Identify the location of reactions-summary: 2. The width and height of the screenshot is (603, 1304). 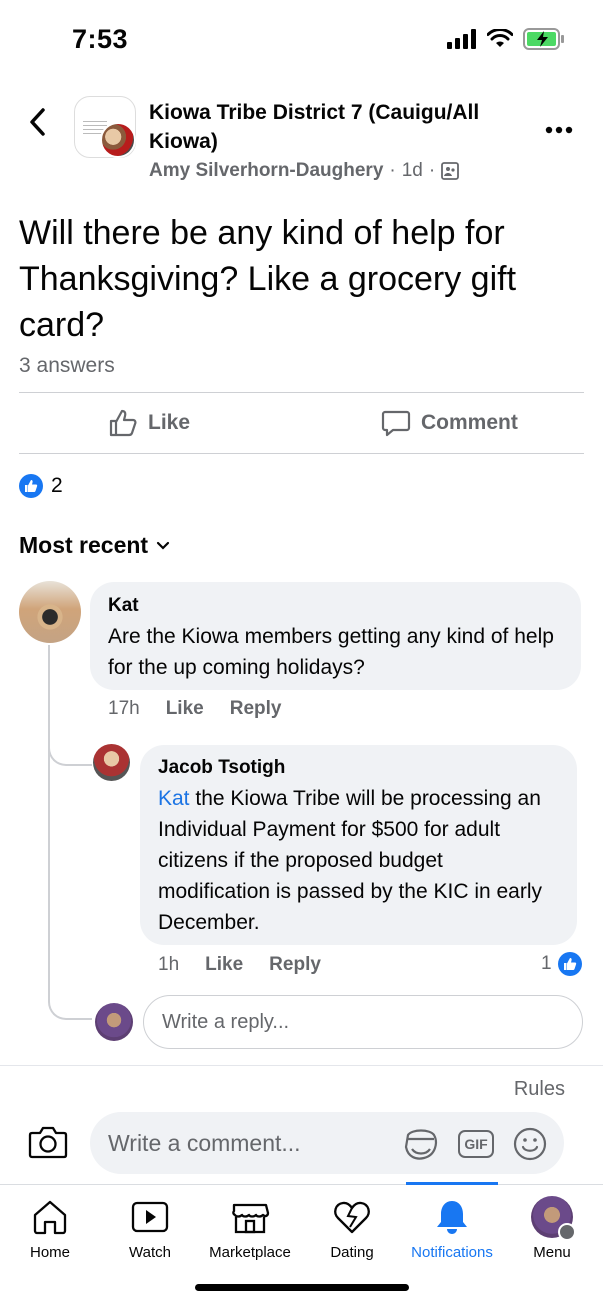
(41, 486).